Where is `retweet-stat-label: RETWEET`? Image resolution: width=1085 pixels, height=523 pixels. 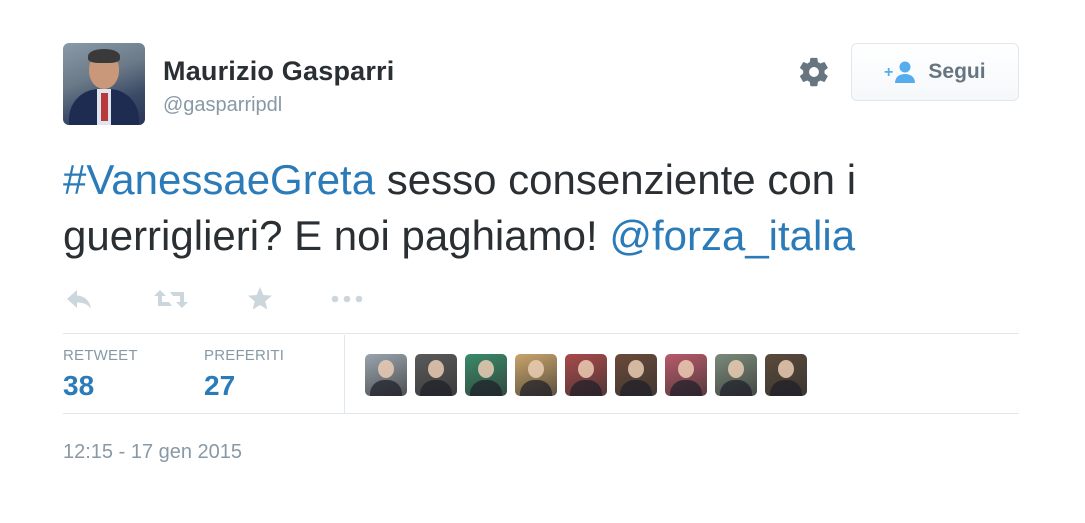
retweet-stat-label: RETWEET is located at coordinates (100, 355).